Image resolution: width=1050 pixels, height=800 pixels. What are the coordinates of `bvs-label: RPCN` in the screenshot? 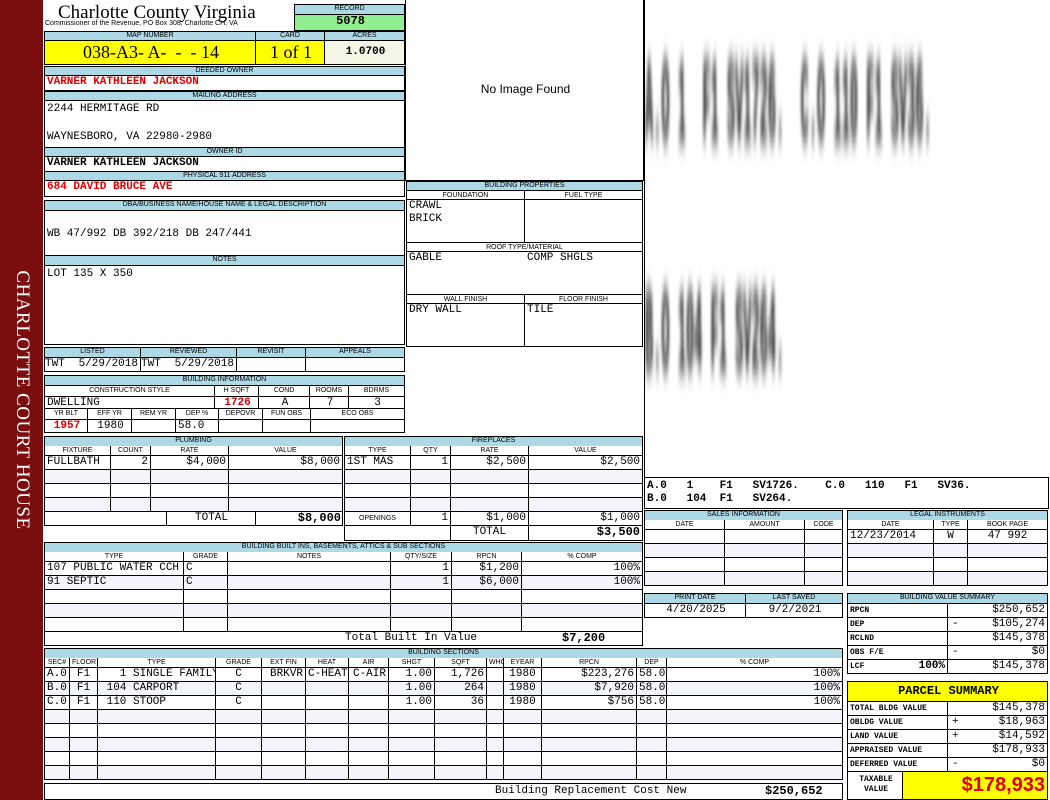 It's located at (860, 610).